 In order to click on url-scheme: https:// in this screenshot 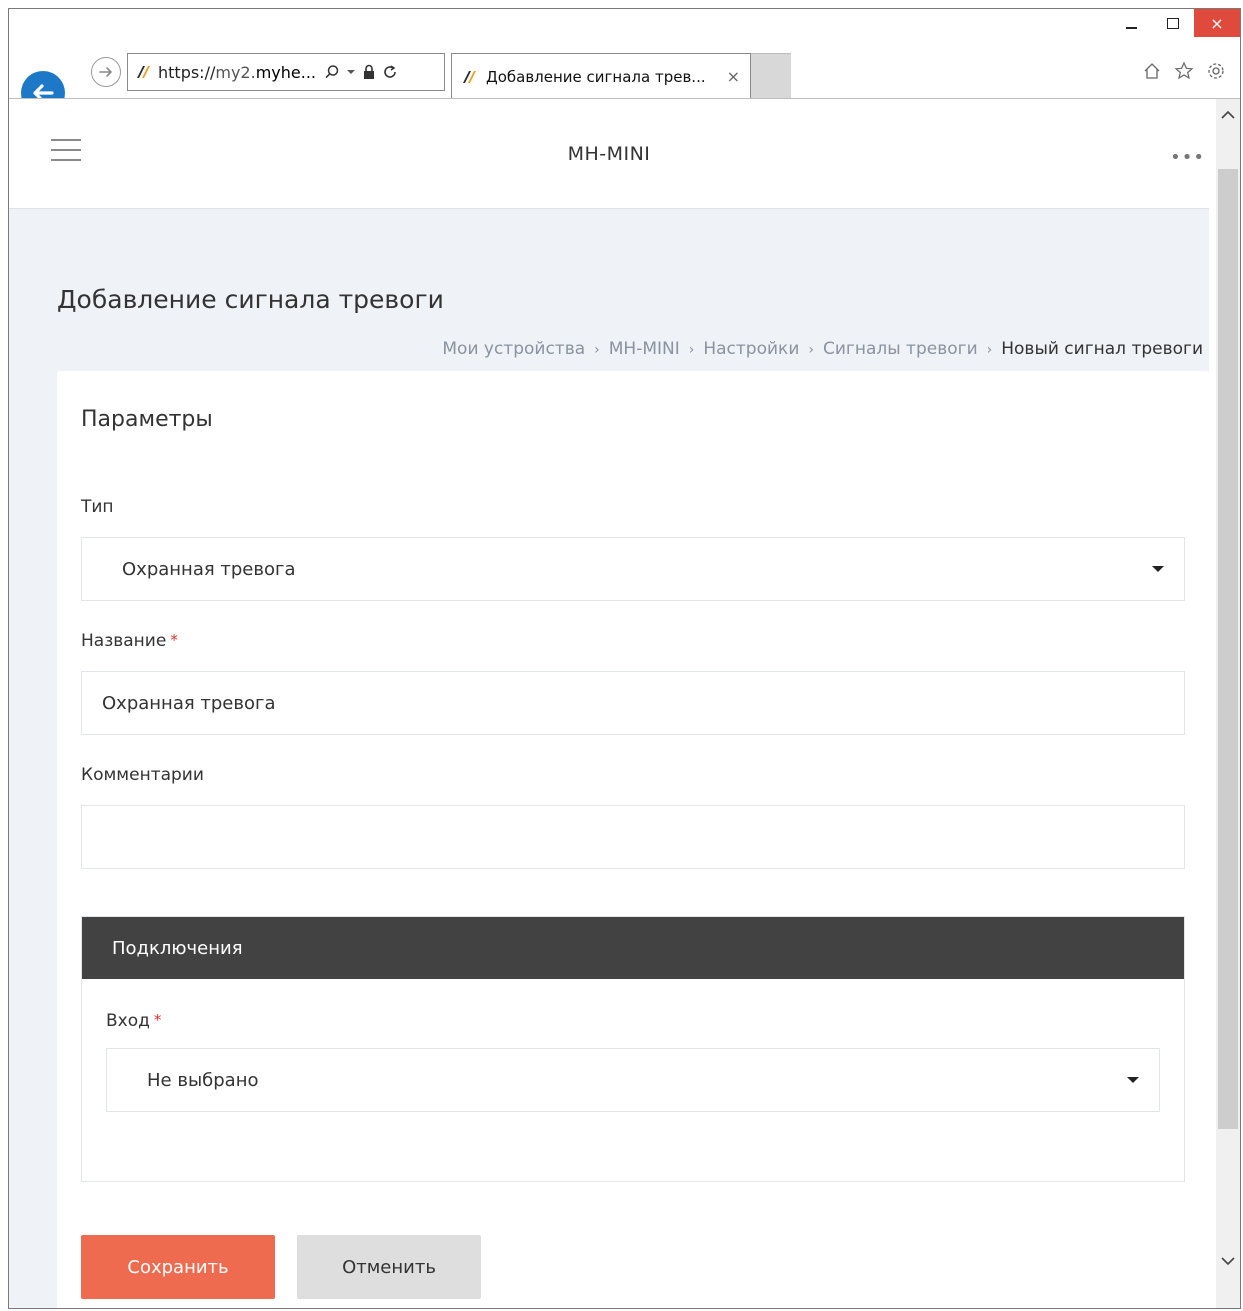, I will do `click(187, 72)`.